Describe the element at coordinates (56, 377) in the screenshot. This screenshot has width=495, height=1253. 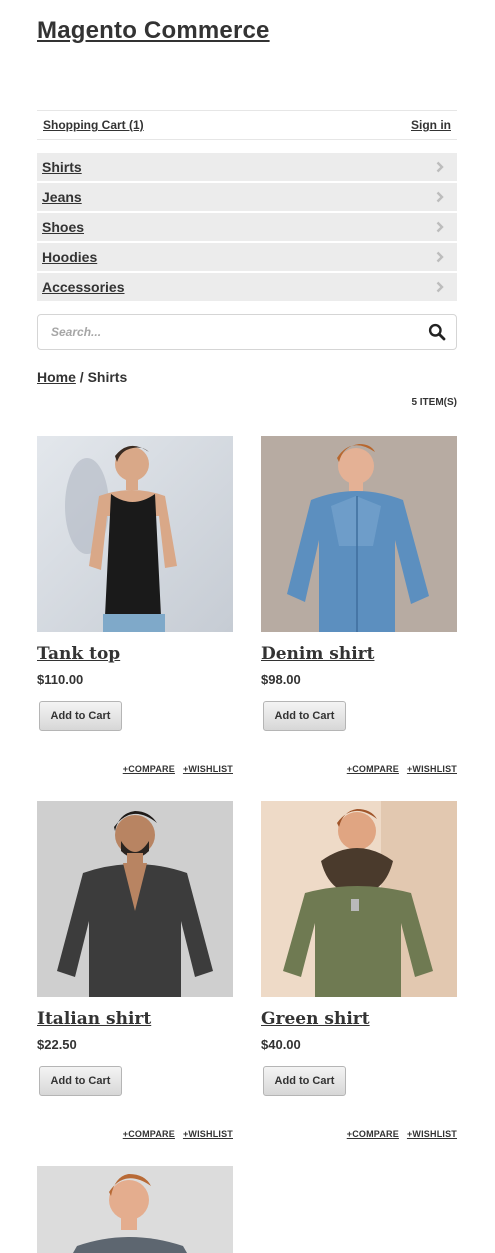
I see `breadcrumb-home-link: Home` at that location.